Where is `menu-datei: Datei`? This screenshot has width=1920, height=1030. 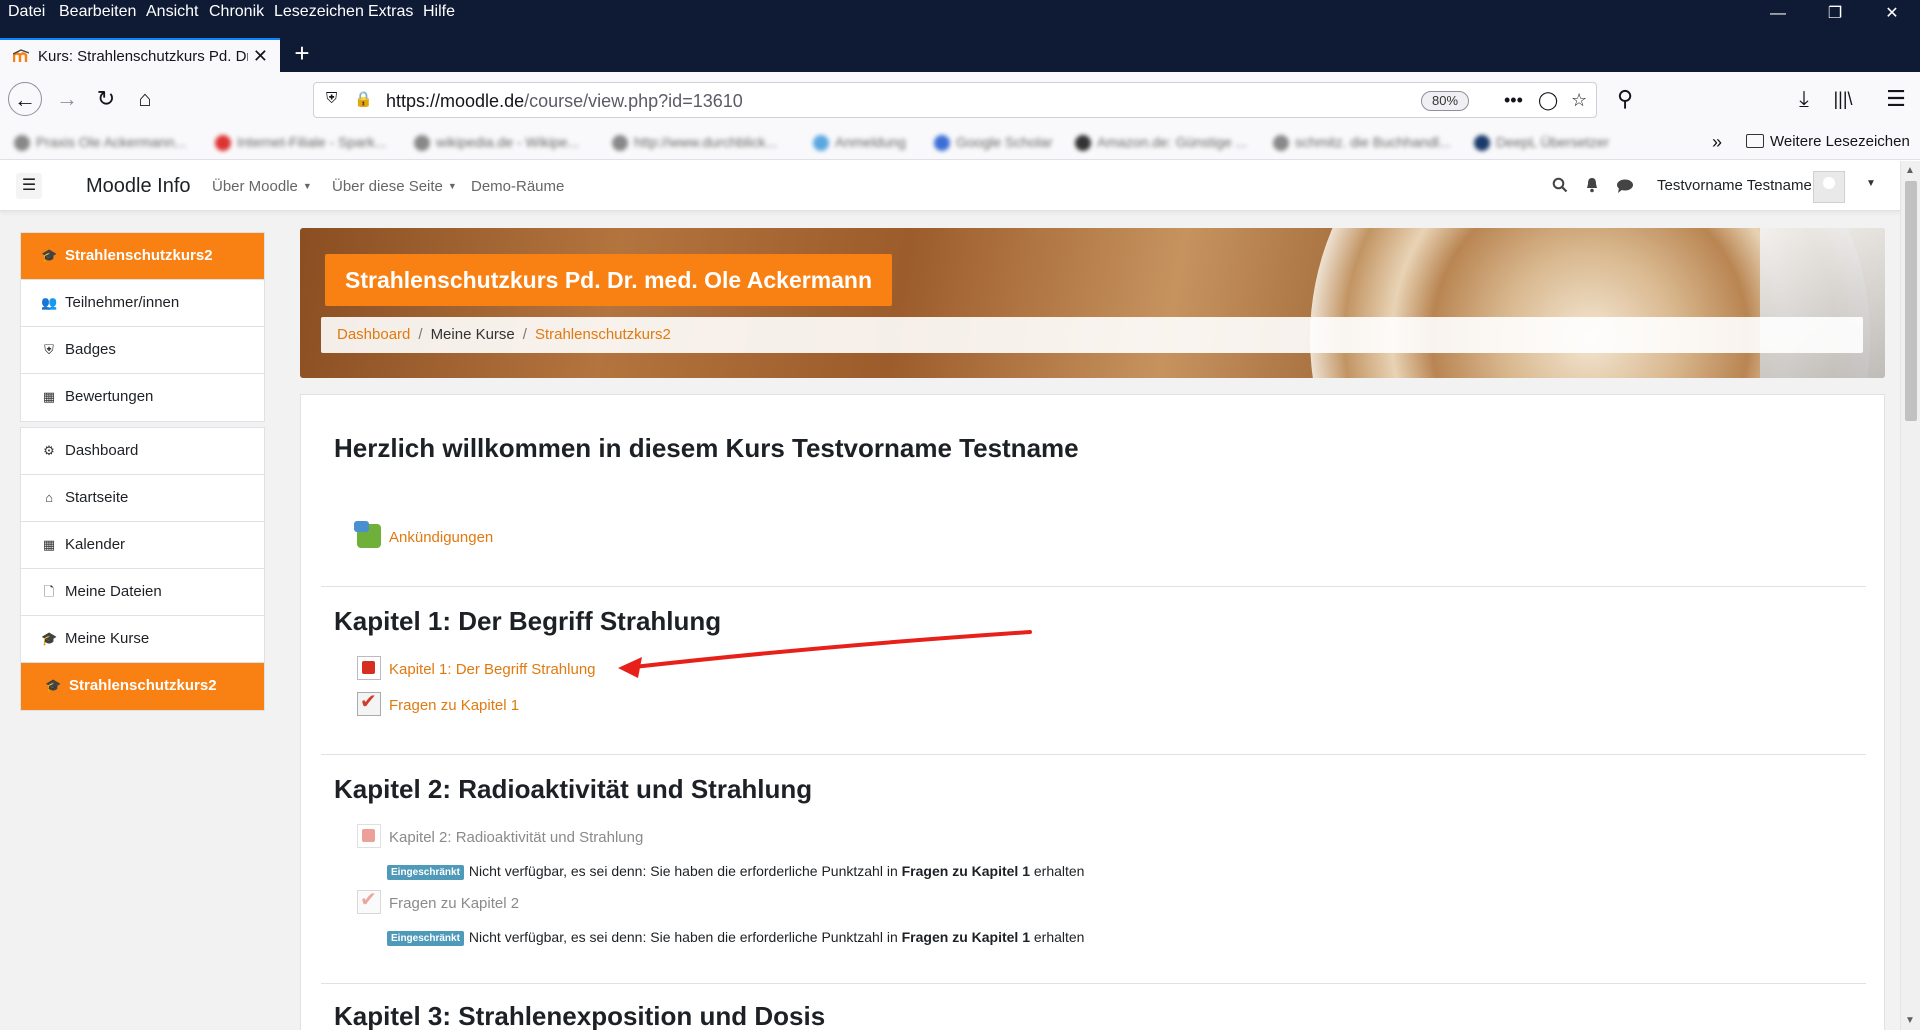 menu-datei: Datei is located at coordinates (26, 12).